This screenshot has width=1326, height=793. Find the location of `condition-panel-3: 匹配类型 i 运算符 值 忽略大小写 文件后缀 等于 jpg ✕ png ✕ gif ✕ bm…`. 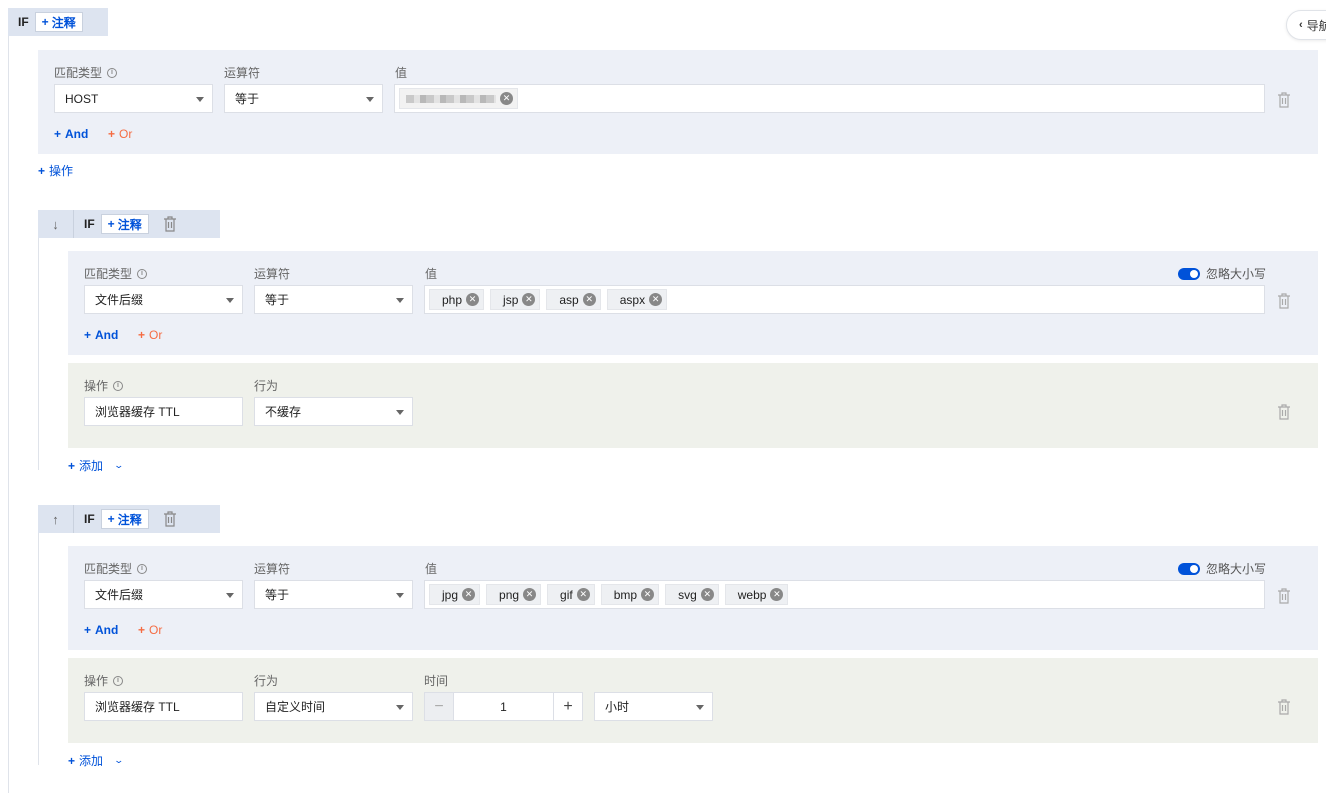

condition-panel-3: 匹配类型 i 运算符 值 忽略大小写 文件后缀 等于 jpg ✕ png ✕ gif ✕ bm… is located at coordinates (693, 598).